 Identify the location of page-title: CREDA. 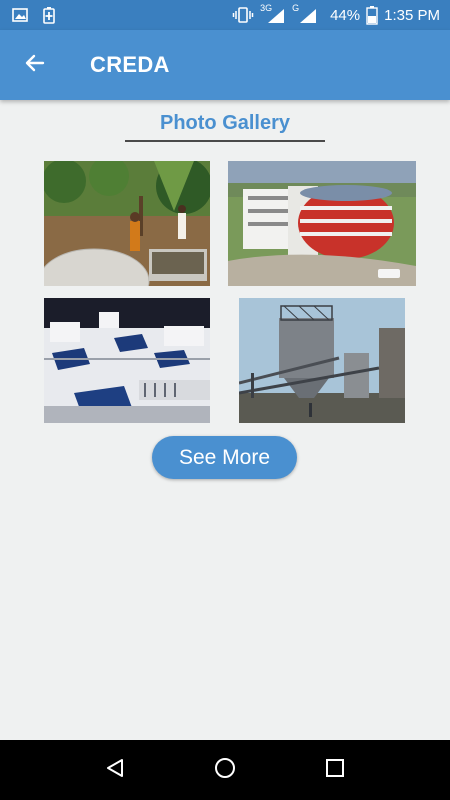
(130, 64).